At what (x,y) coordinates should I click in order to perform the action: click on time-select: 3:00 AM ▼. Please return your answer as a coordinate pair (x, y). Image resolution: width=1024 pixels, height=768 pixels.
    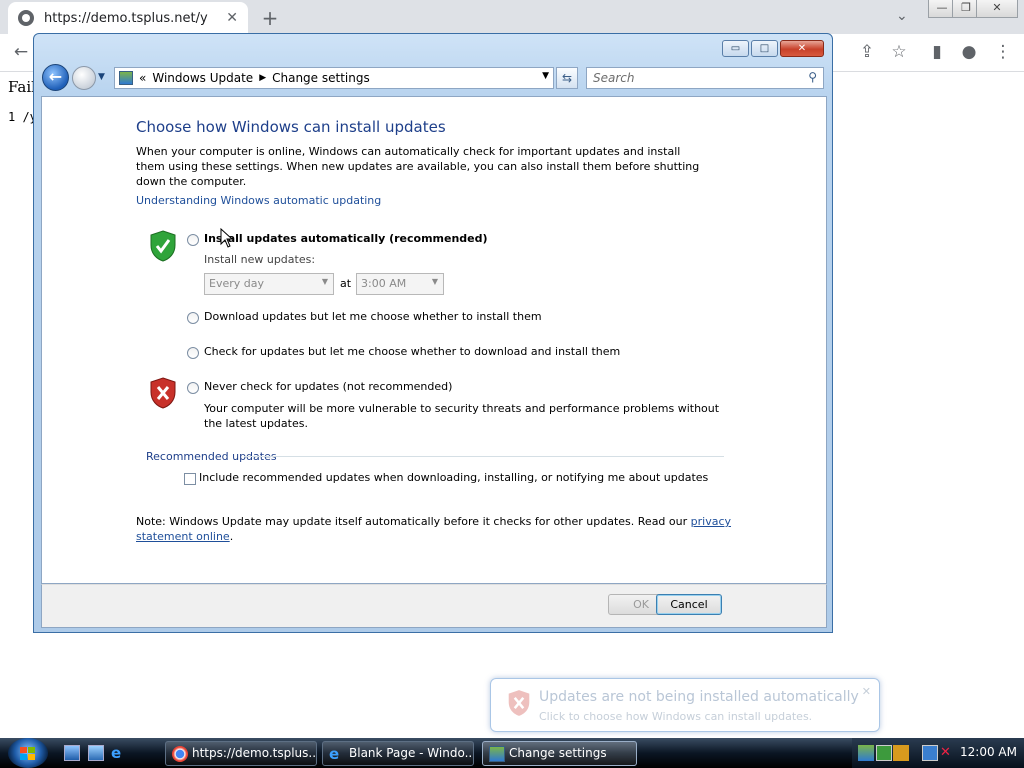
    Looking at the image, I should click on (400, 284).